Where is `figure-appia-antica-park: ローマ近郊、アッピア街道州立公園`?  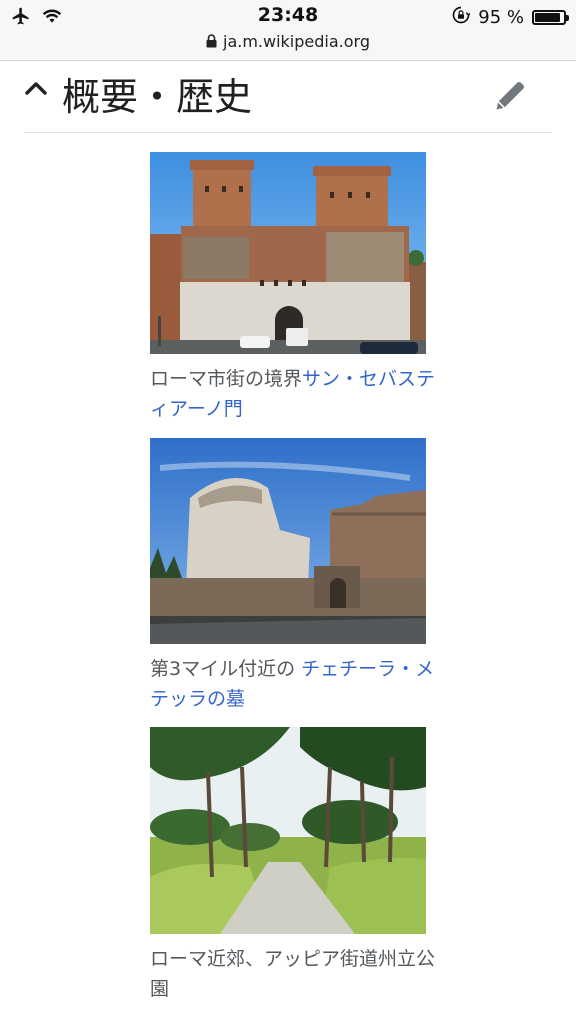 figure-appia-antica-park: ローマ近郊、アッピア街道州立公園 is located at coordinates (292, 865).